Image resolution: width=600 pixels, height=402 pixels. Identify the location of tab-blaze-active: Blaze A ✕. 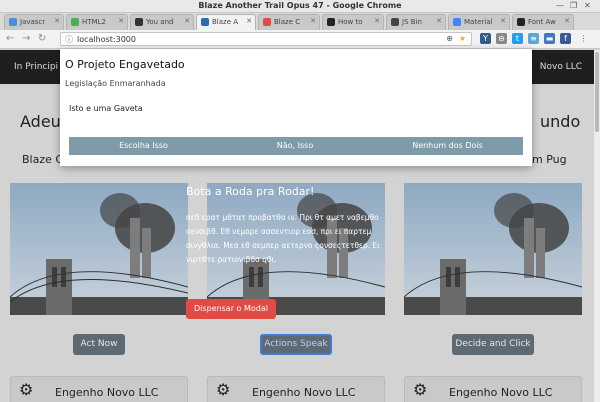
(226, 22).